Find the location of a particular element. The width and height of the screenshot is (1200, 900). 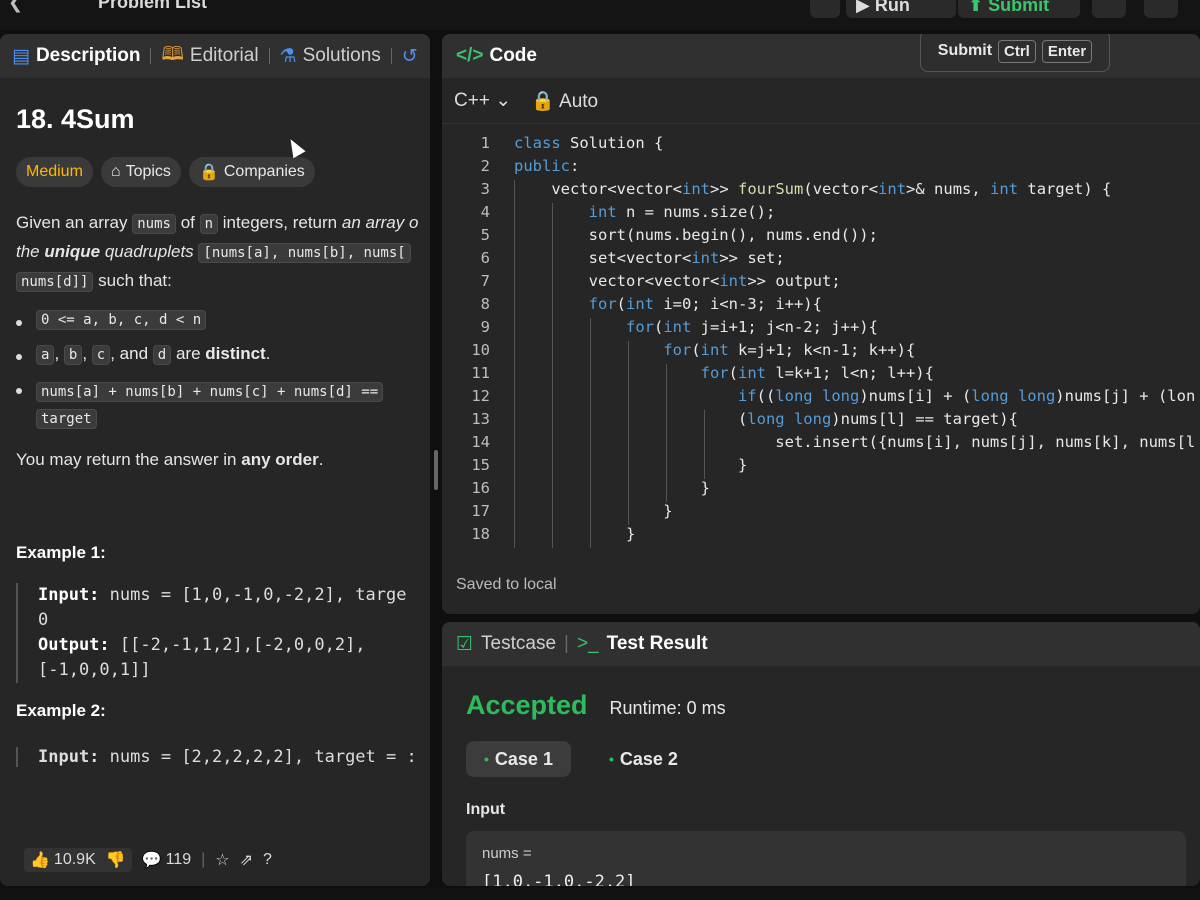

submit-shortcut-tooltip: Submit Ctrl Enter is located at coordinates (1015, 53).